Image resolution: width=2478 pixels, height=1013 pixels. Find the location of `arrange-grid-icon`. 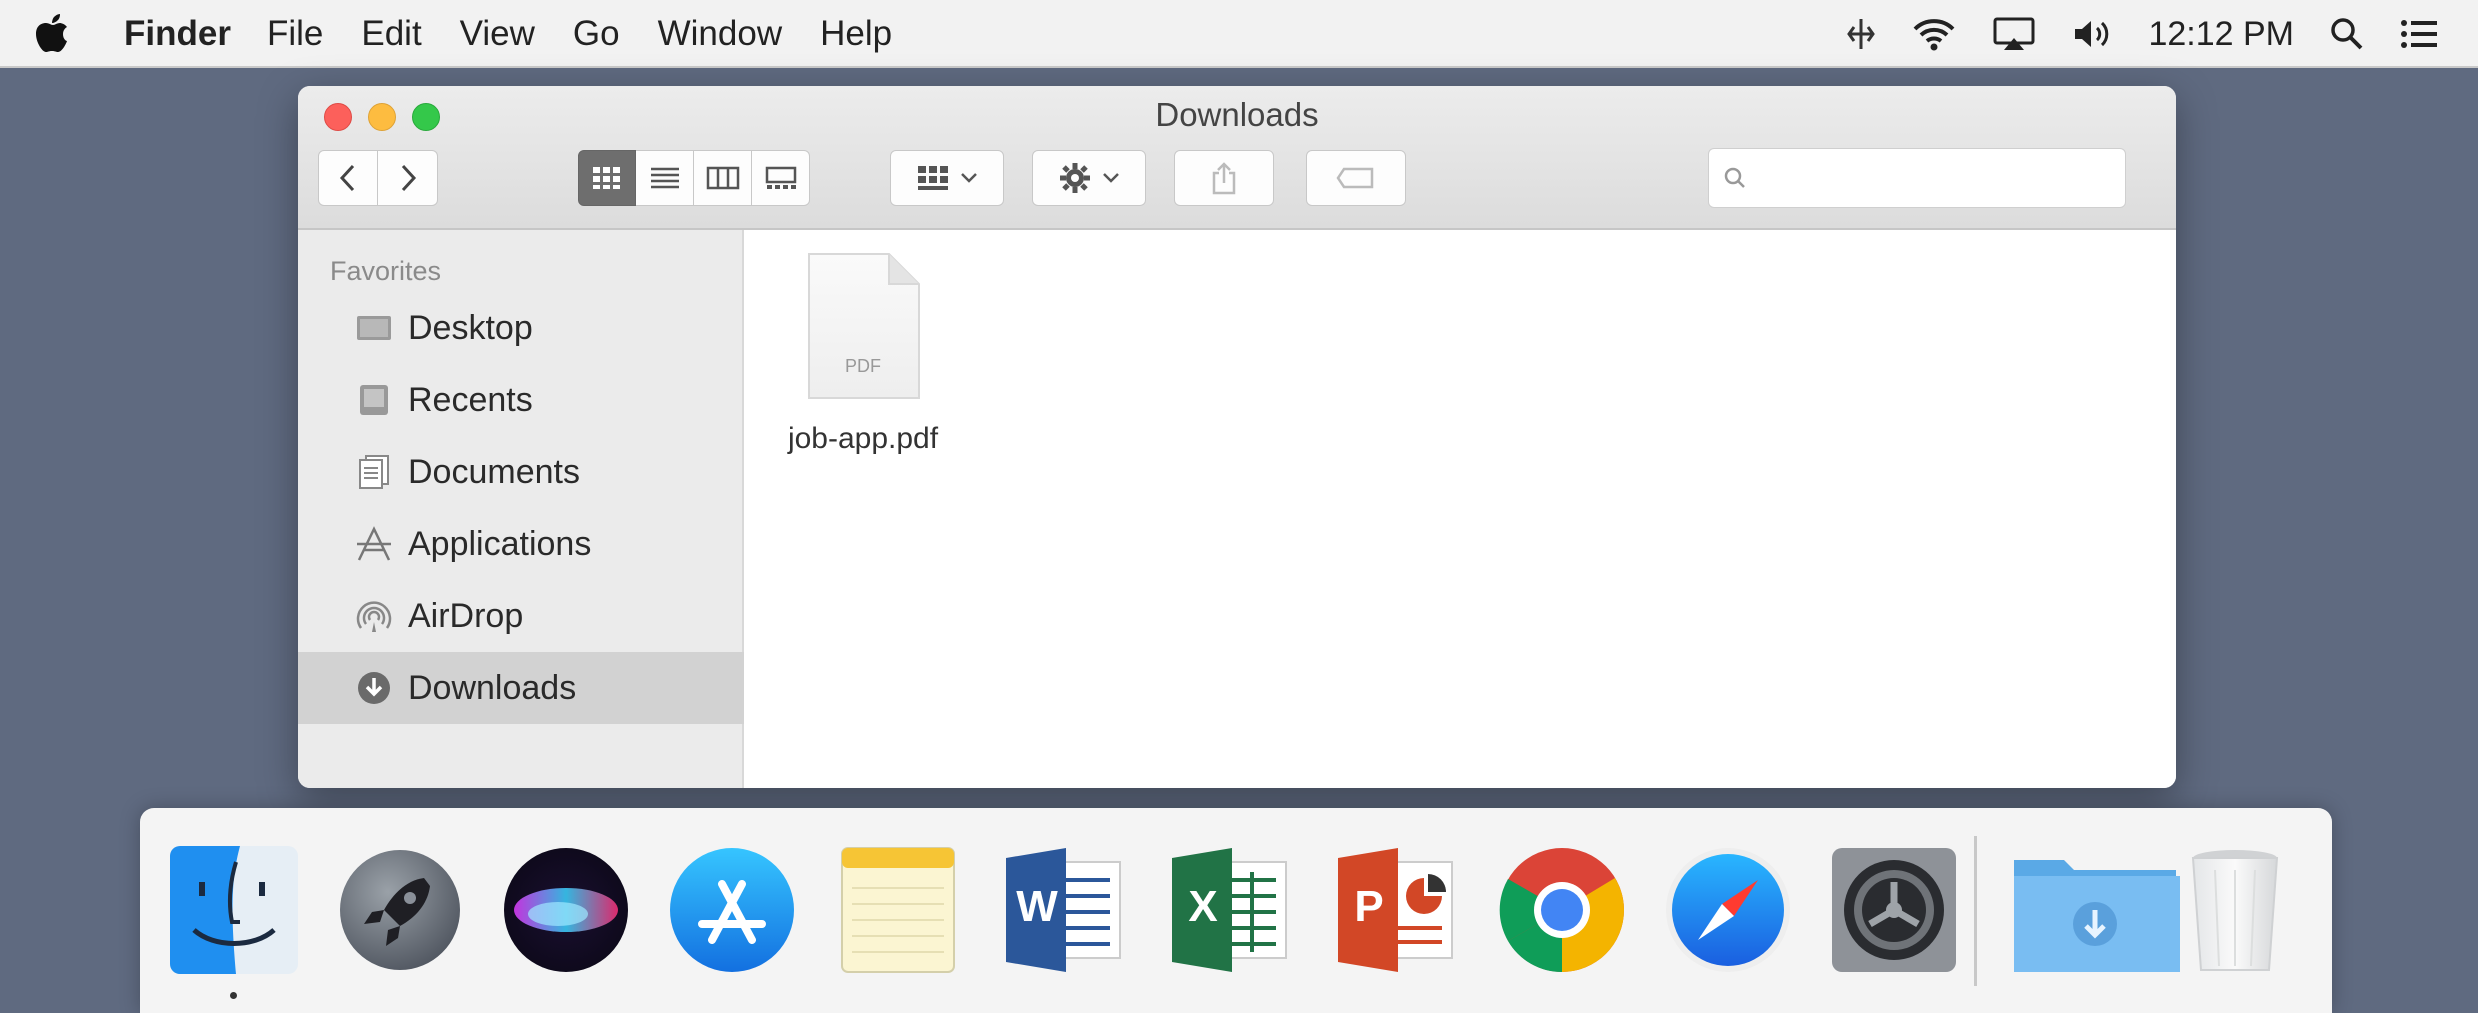

arrange-grid-icon is located at coordinates (933, 178).